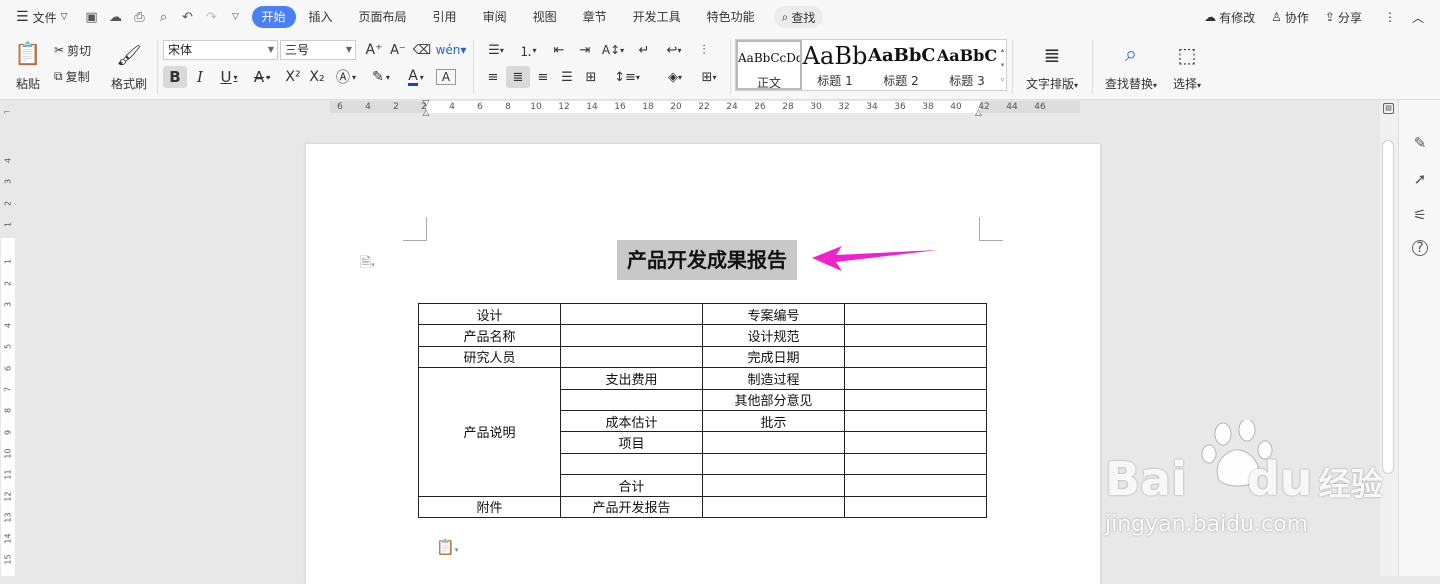 The height and width of the screenshot is (584, 1440). I want to click on modified-button: ☁ 有修改, so click(1229, 17).